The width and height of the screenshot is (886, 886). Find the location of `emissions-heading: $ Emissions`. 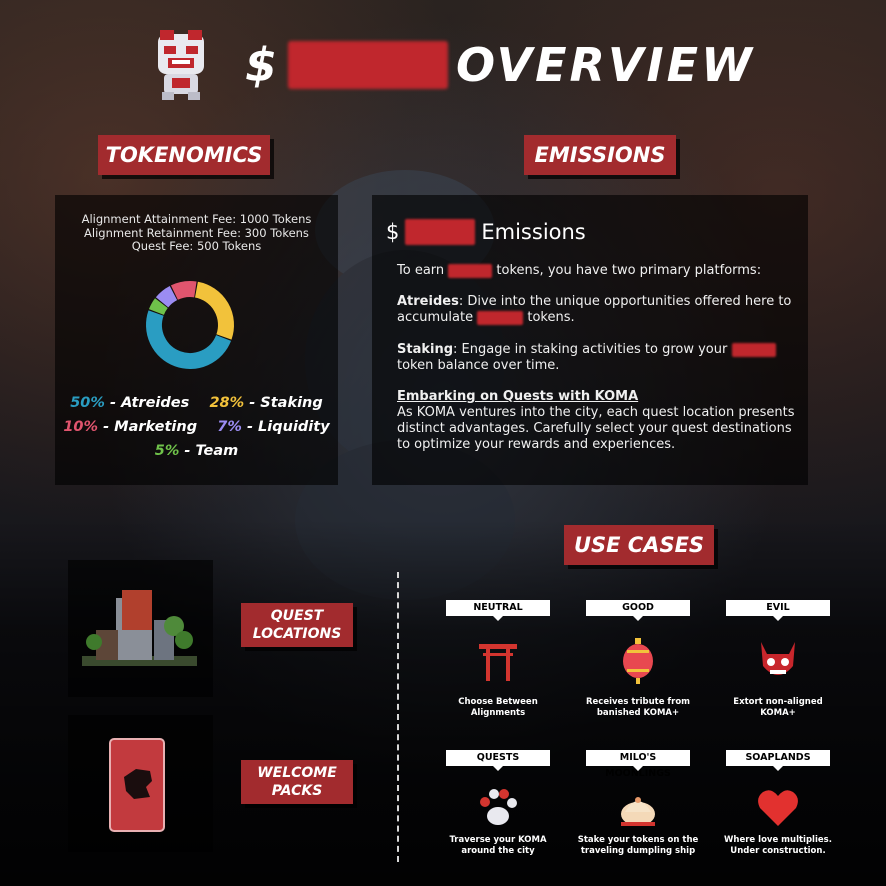

emissions-heading: $ Emissions is located at coordinates (486, 232).